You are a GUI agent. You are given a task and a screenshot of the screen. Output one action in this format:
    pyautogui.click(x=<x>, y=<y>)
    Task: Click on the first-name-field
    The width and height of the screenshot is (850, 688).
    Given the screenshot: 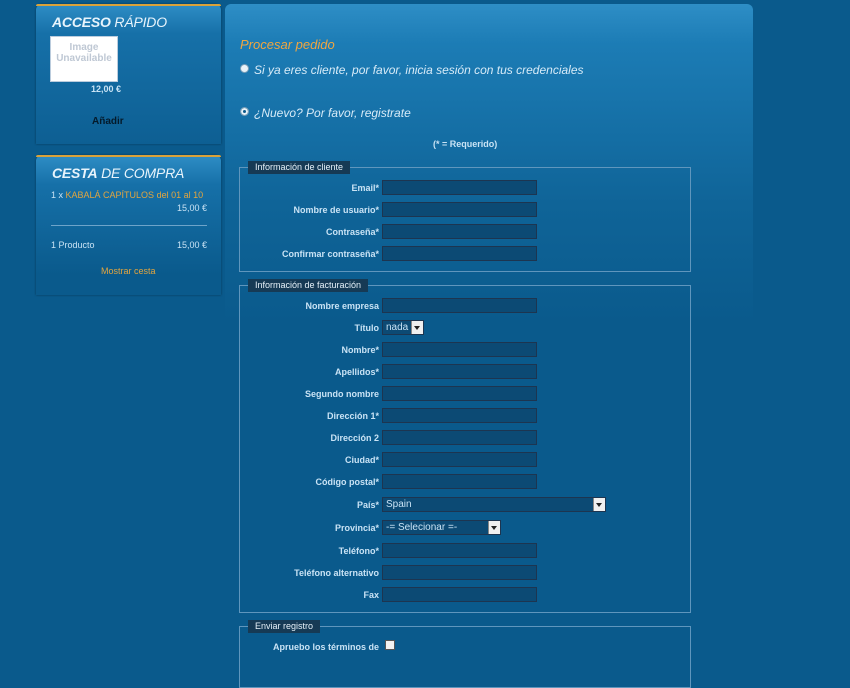 What is the action you would take?
    pyautogui.click(x=459, y=349)
    